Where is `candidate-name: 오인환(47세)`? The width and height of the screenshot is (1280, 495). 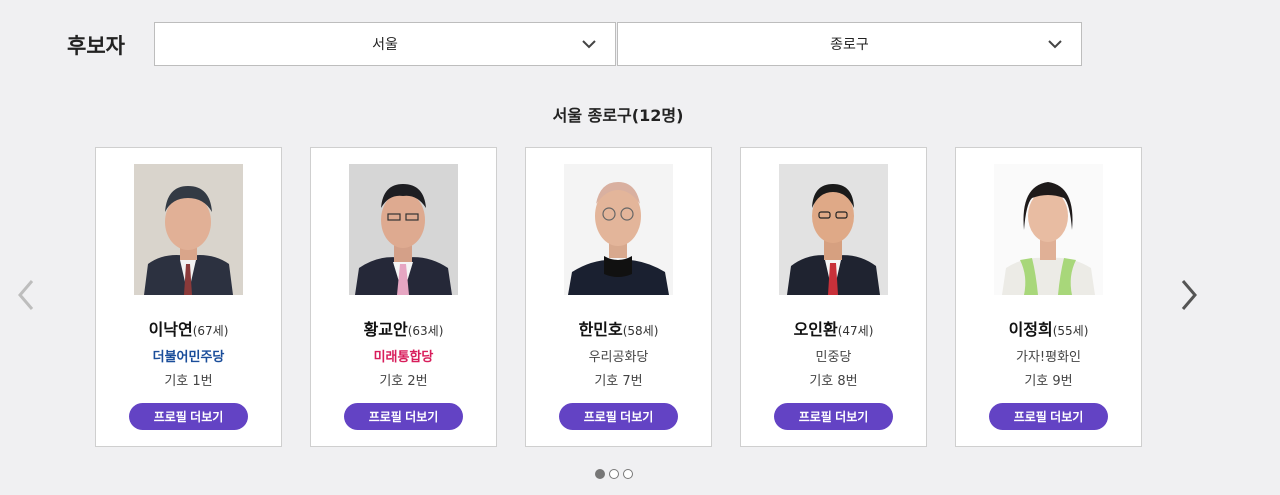
candidate-name: 오인환(47세) is located at coordinates (833, 328).